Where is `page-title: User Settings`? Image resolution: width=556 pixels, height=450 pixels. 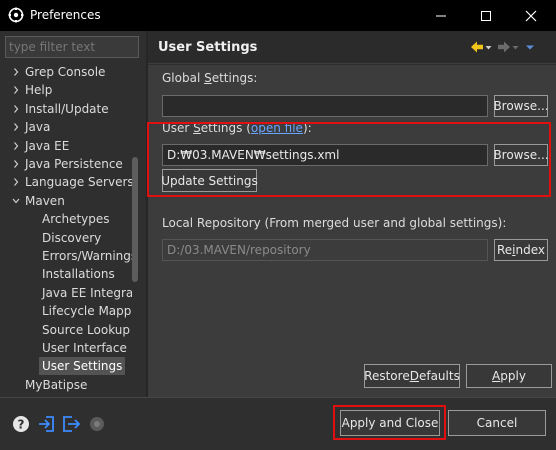
page-title: User Settings is located at coordinates (208, 47).